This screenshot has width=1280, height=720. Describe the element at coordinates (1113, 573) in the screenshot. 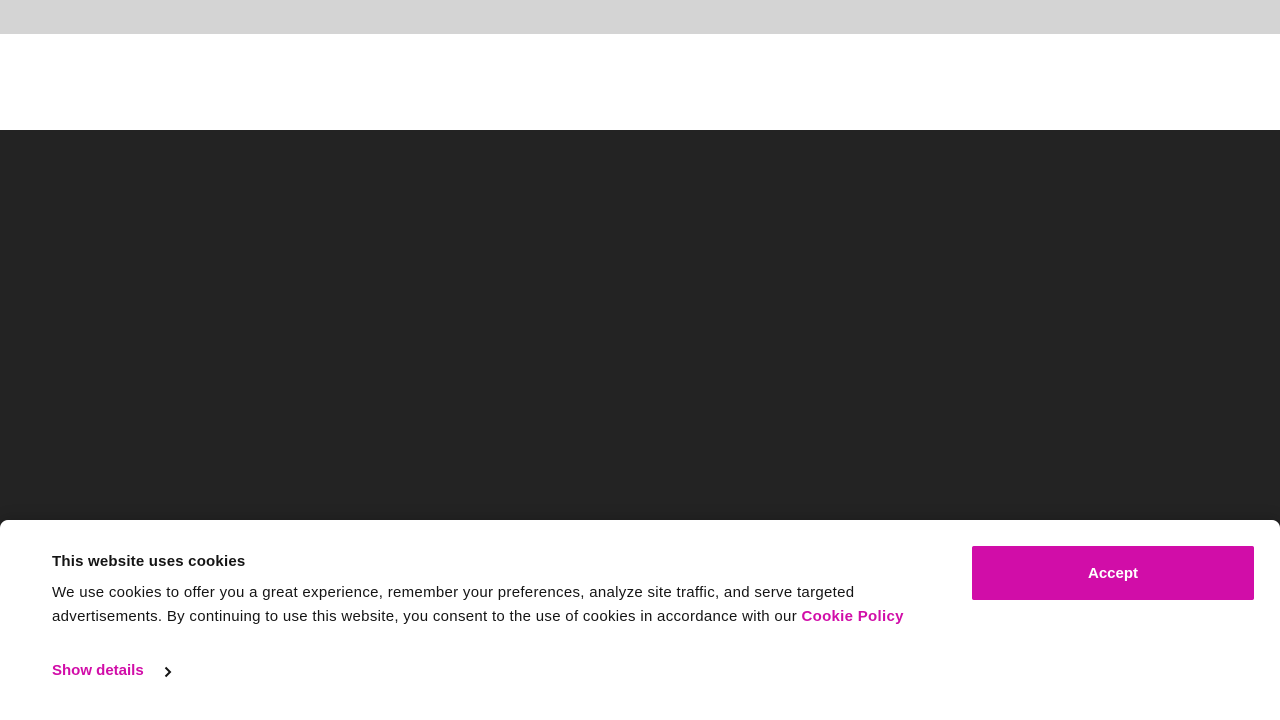

I see `accept-button: Accept` at that location.